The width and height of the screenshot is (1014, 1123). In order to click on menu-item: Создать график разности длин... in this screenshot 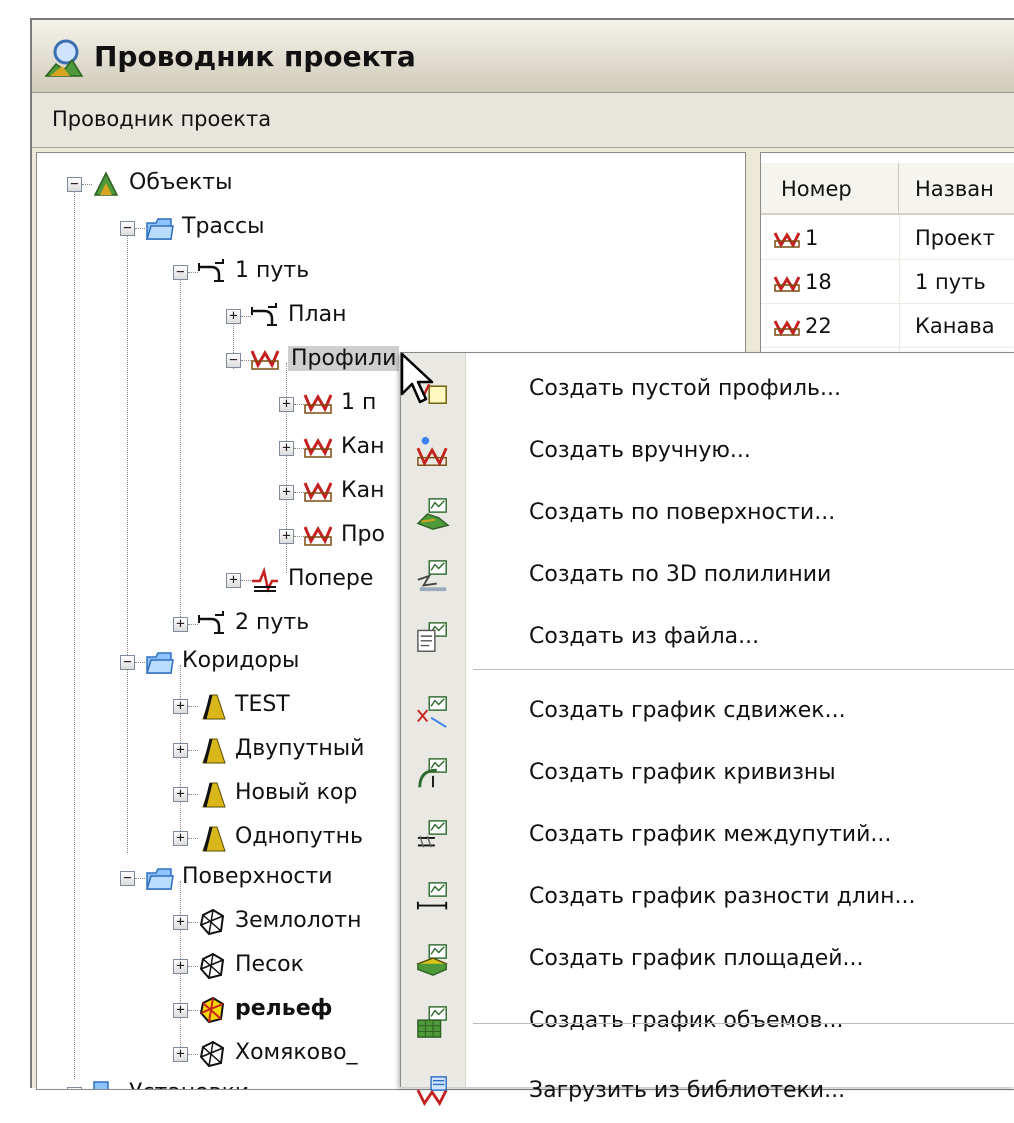, I will do `click(707, 898)`.